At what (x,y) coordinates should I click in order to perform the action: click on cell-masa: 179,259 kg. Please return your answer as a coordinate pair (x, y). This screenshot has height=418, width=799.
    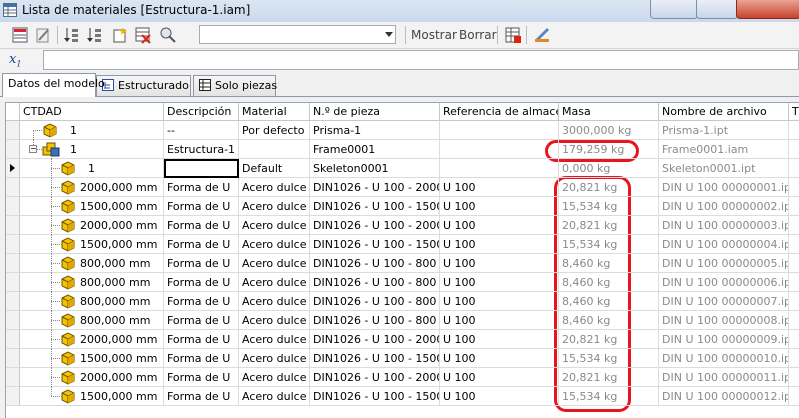
    Looking at the image, I should click on (609, 149).